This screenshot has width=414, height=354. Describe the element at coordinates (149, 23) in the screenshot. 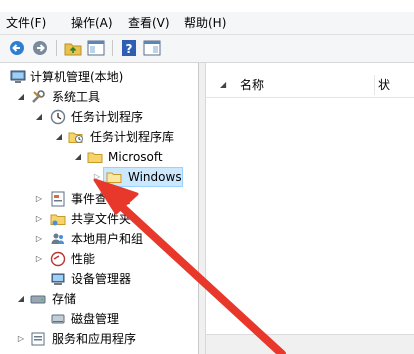

I see `menu-view: 查看(V)` at that location.